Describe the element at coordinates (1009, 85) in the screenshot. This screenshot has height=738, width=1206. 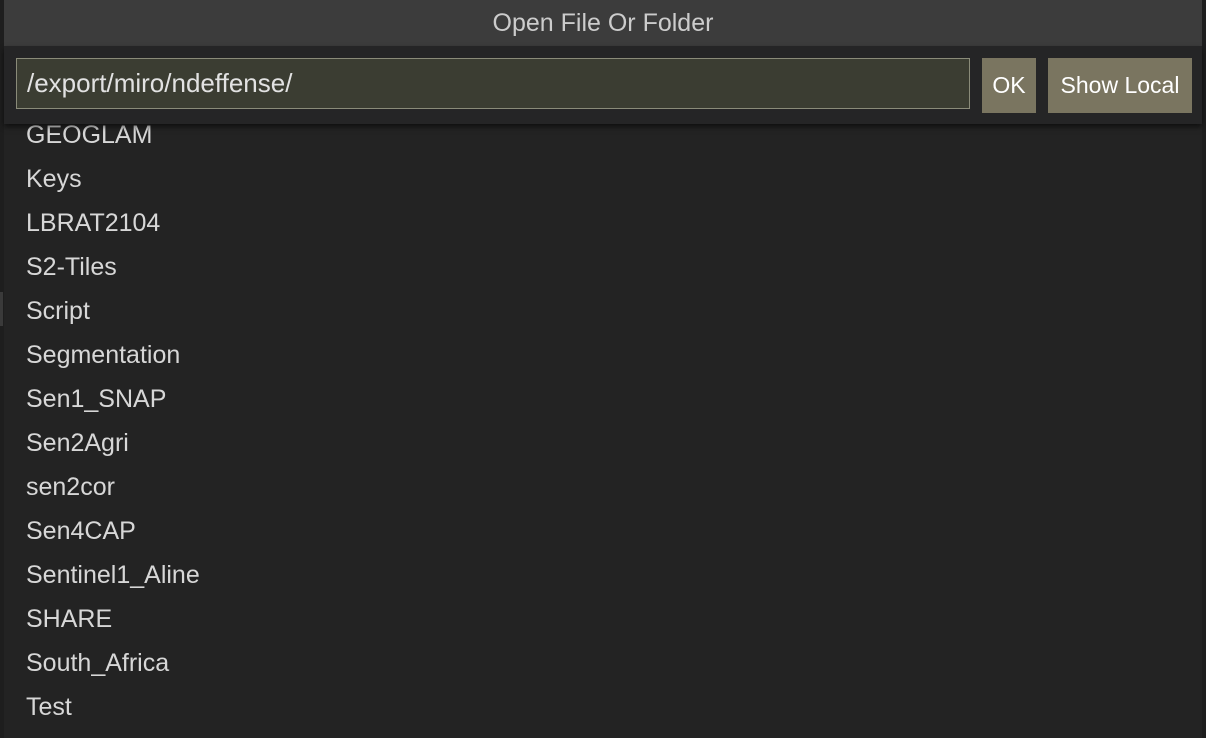
I see `ok-button: OK` at that location.